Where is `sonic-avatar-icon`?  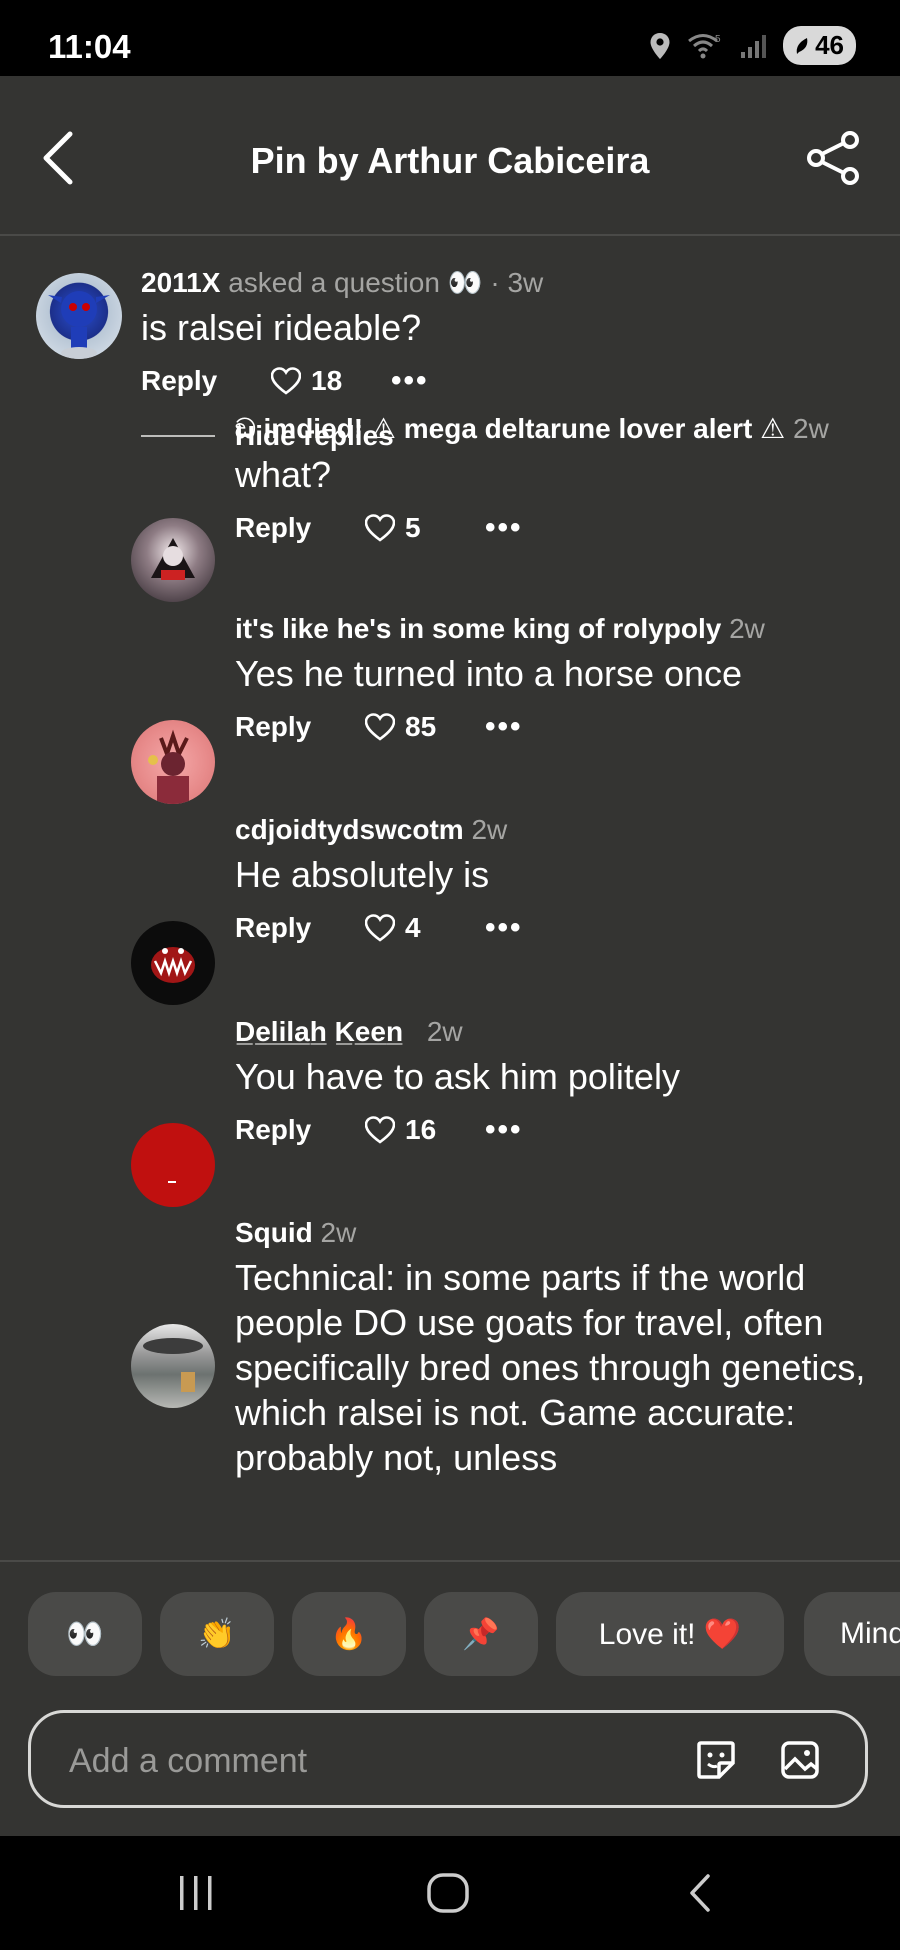
sonic-avatar-icon is located at coordinates (79, 325).